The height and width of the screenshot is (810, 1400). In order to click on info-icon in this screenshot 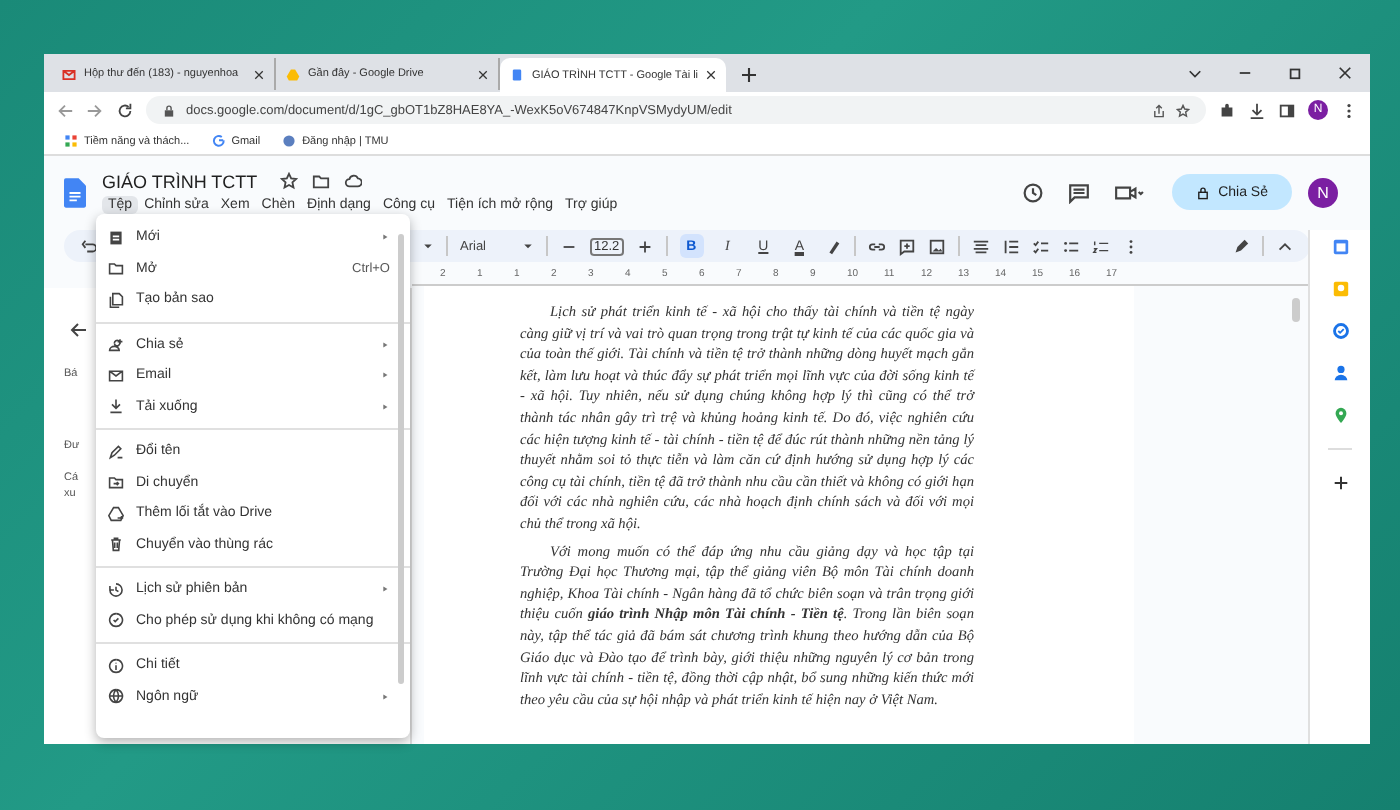, I will do `click(116, 665)`.